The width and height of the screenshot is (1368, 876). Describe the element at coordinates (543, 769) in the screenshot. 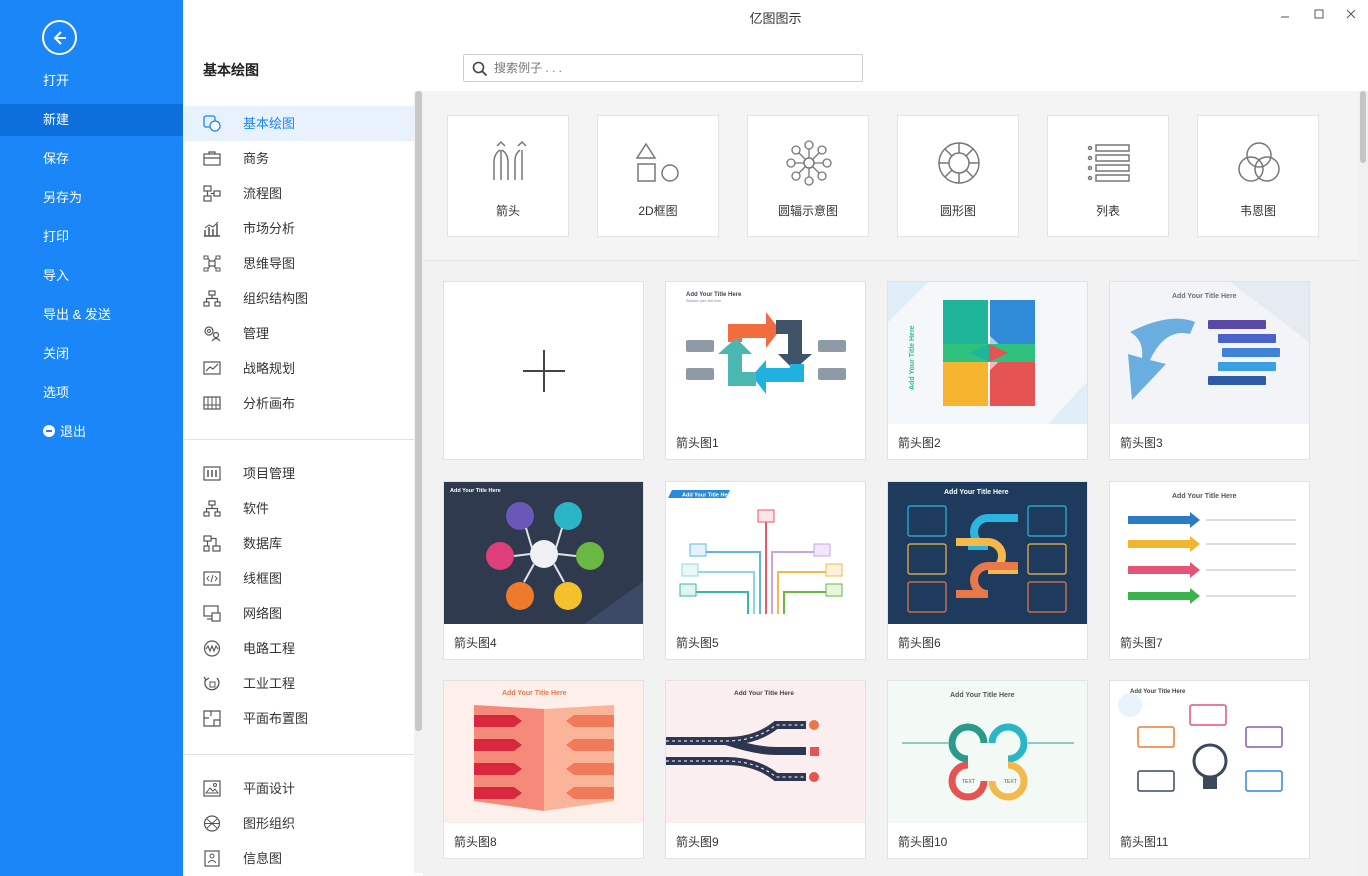

I see `template-card: Add Your Title Here 箭头图8` at that location.